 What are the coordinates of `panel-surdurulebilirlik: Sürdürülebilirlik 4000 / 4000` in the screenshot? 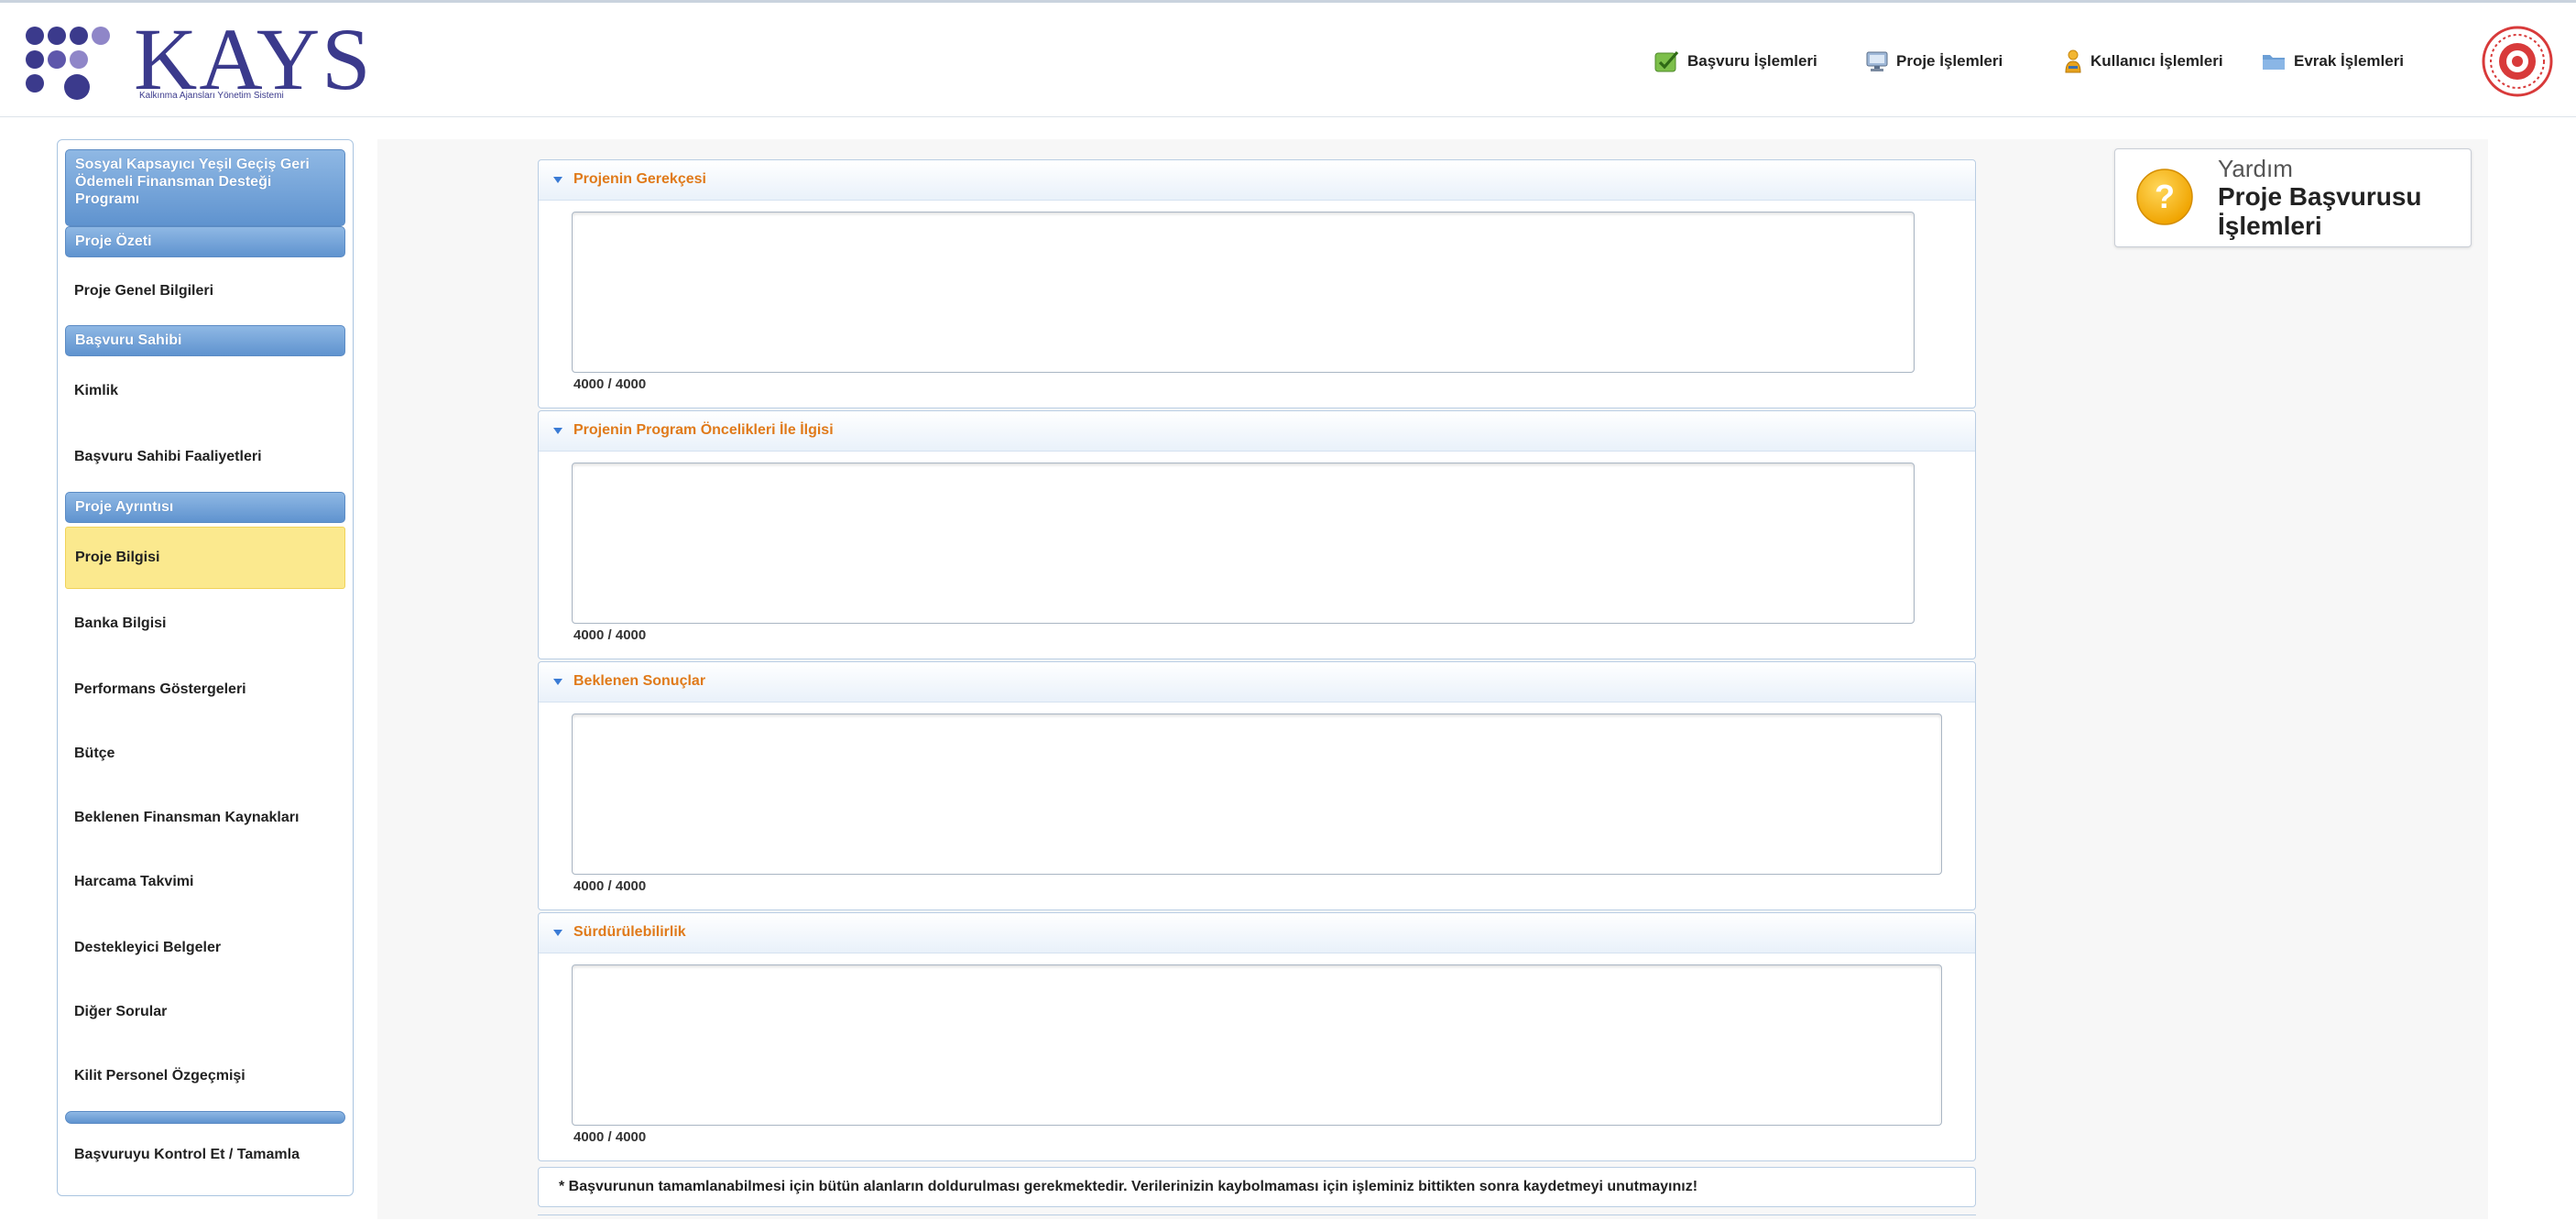 It's located at (1257, 1036).